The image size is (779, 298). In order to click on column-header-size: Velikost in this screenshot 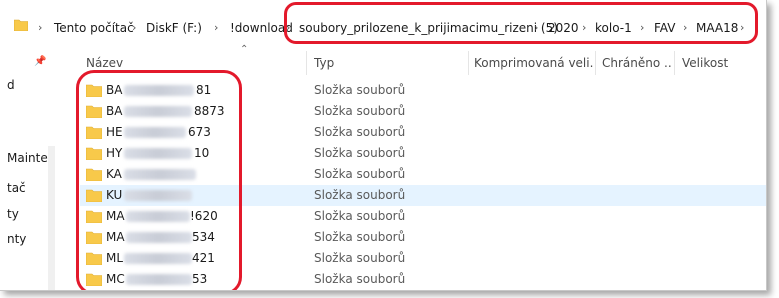, I will do `click(717, 63)`.